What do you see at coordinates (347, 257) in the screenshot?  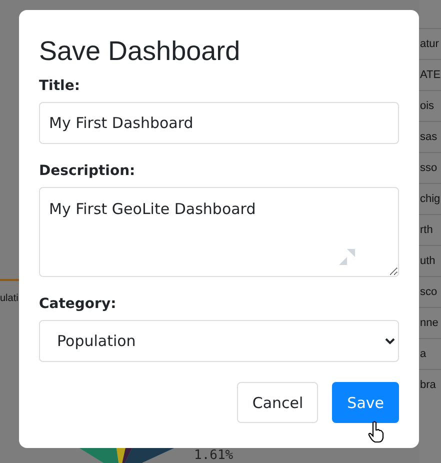 I see `triangle-icon` at bounding box center [347, 257].